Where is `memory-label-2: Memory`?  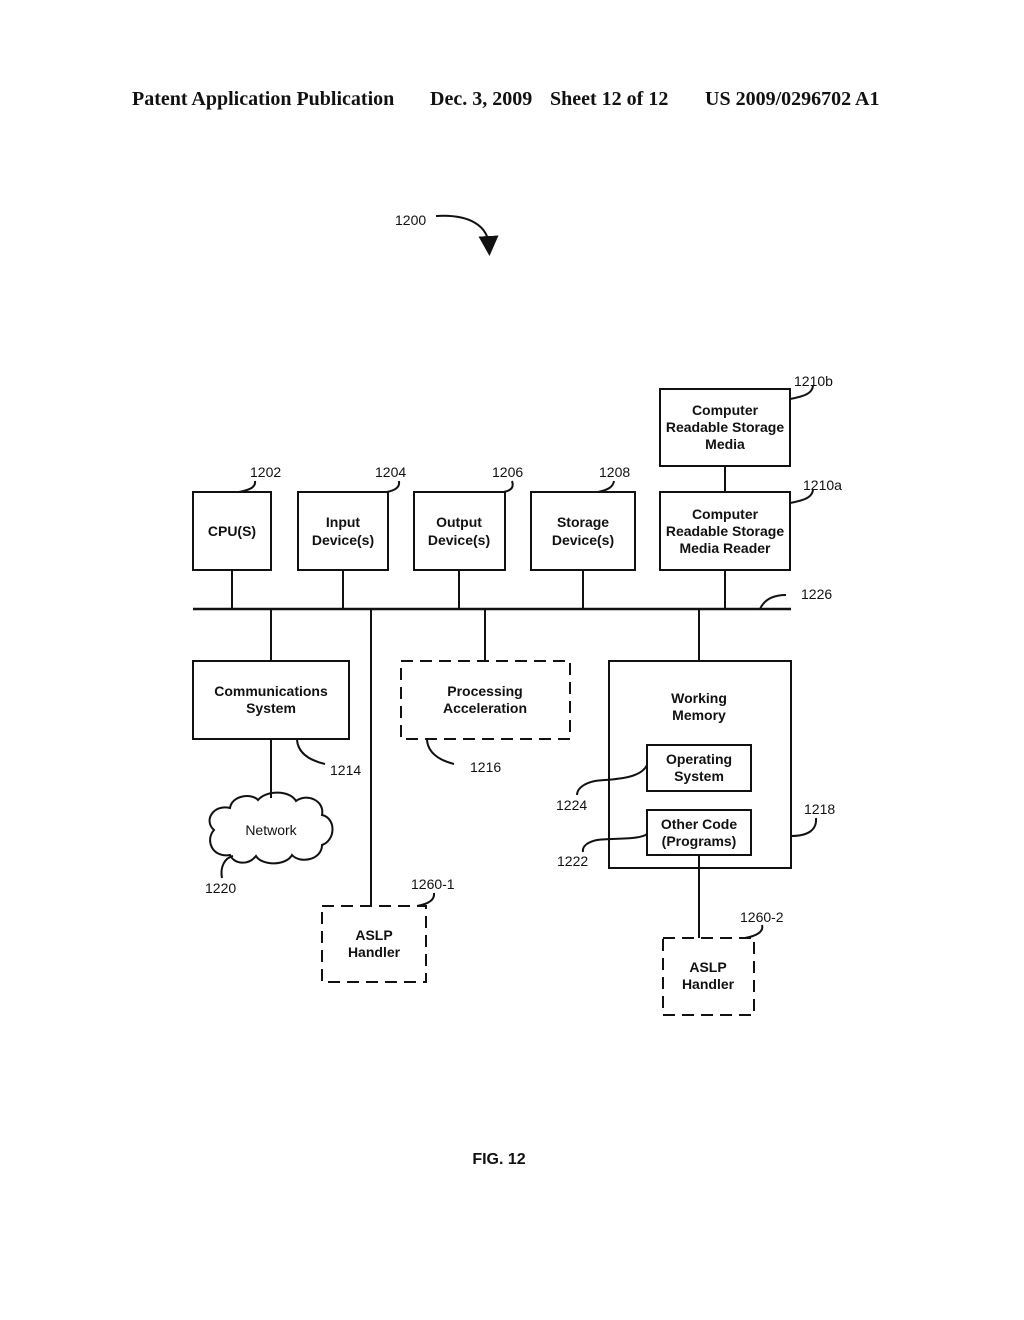
memory-label-2: Memory is located at coordinates (699, 715).